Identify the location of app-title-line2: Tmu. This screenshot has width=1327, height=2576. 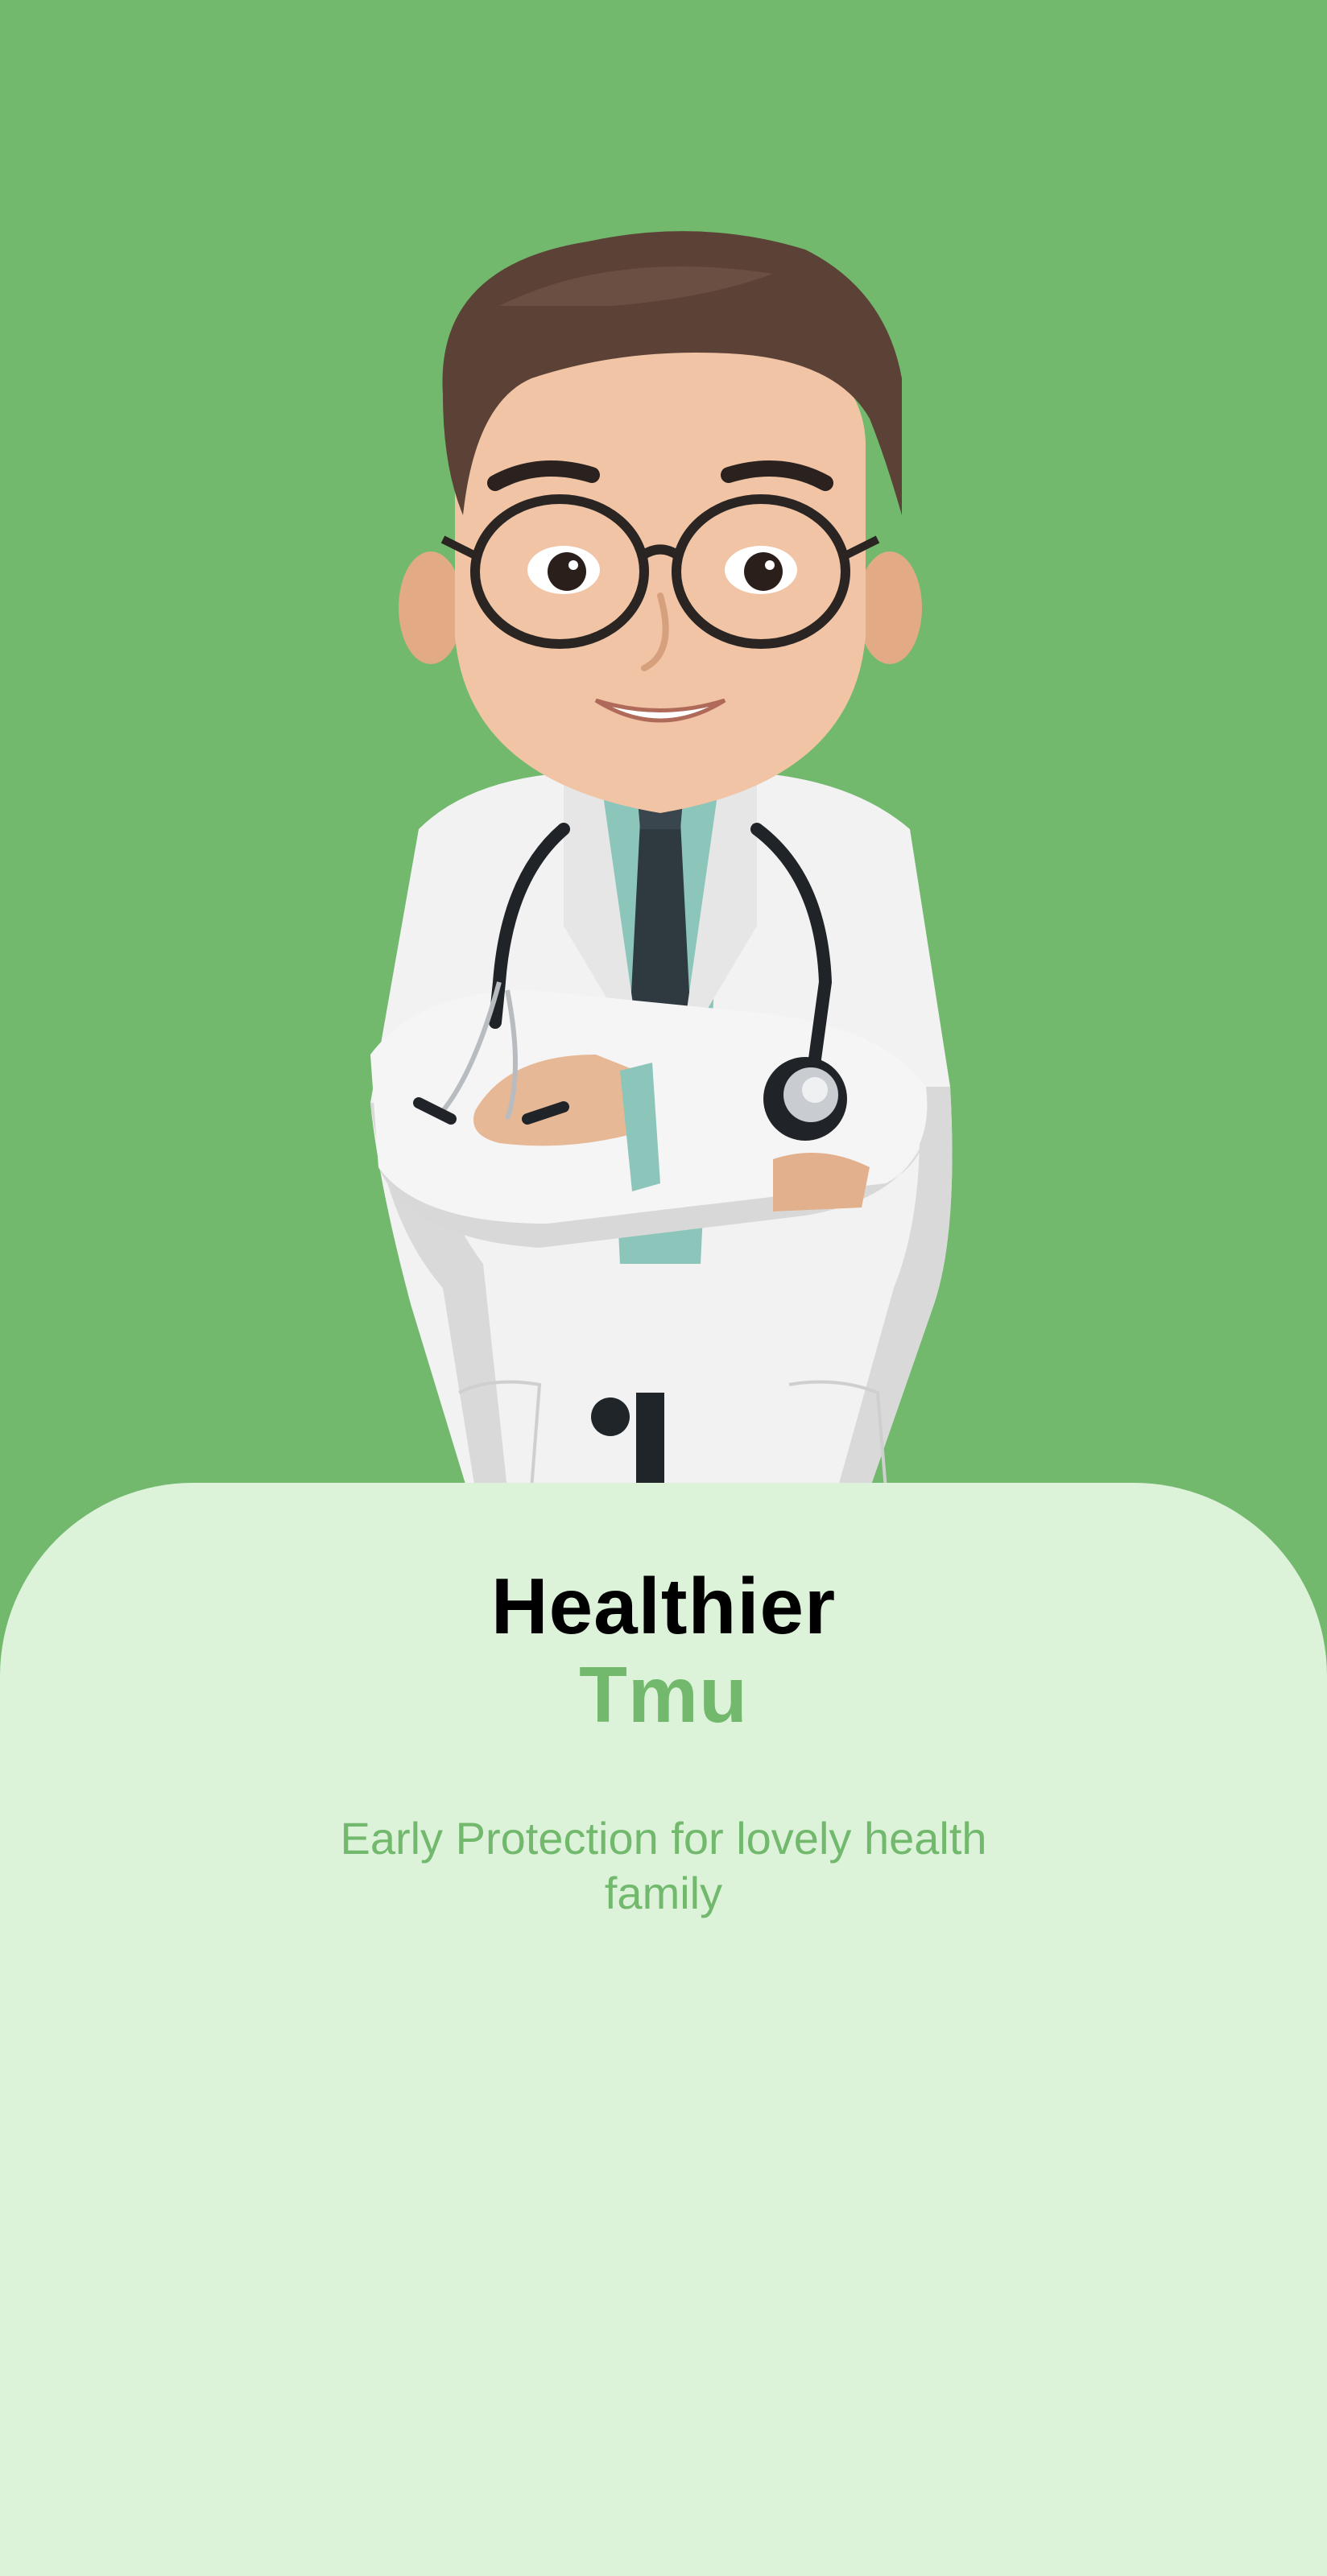
(664, 1694).